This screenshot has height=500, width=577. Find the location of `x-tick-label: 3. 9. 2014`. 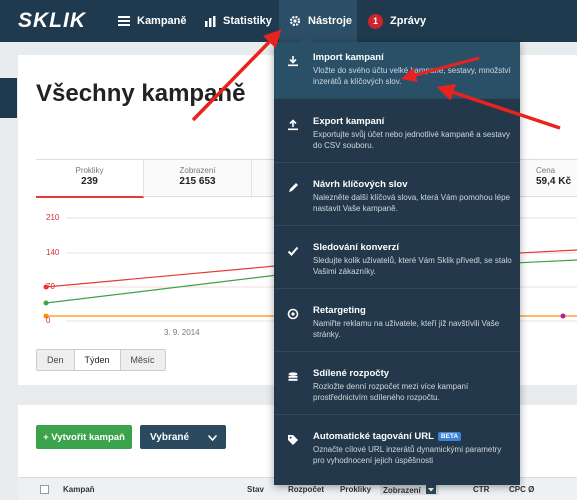

x-tick-label: 3. 9. 2014 is located at coordinates (182, 332).